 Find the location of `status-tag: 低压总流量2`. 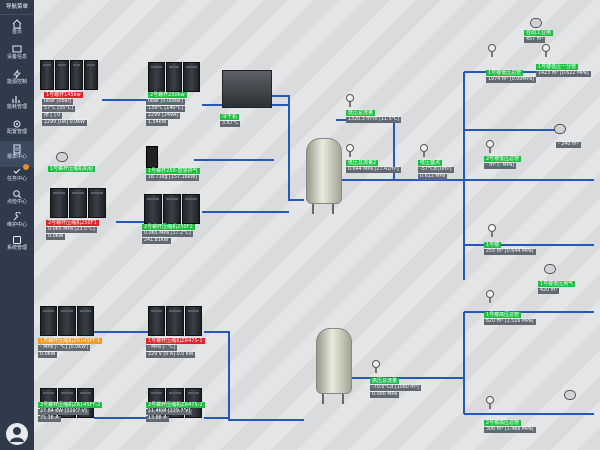

status-tag: 低压总流量2 is located at coordinates (362, 163).